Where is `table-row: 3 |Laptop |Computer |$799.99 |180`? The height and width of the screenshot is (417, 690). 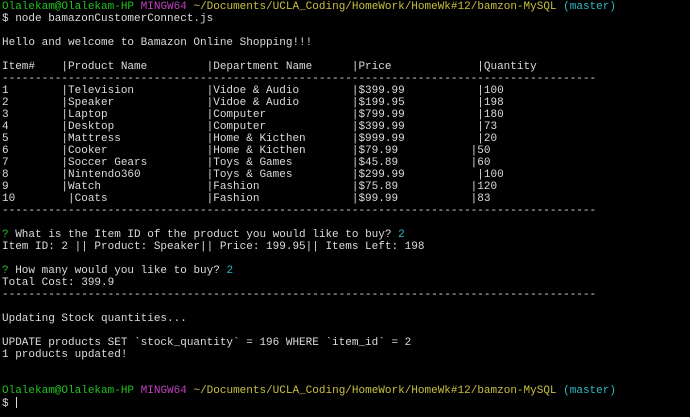 table-row: 3 |Laptop |Computer |$799.99 |180 is located at coordinates (253, 115).